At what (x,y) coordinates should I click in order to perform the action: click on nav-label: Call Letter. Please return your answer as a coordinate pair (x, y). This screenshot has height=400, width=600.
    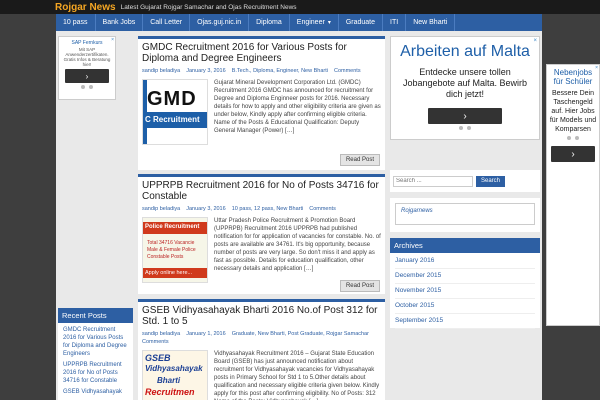
    Looking at the image, I should click on (166, 22).